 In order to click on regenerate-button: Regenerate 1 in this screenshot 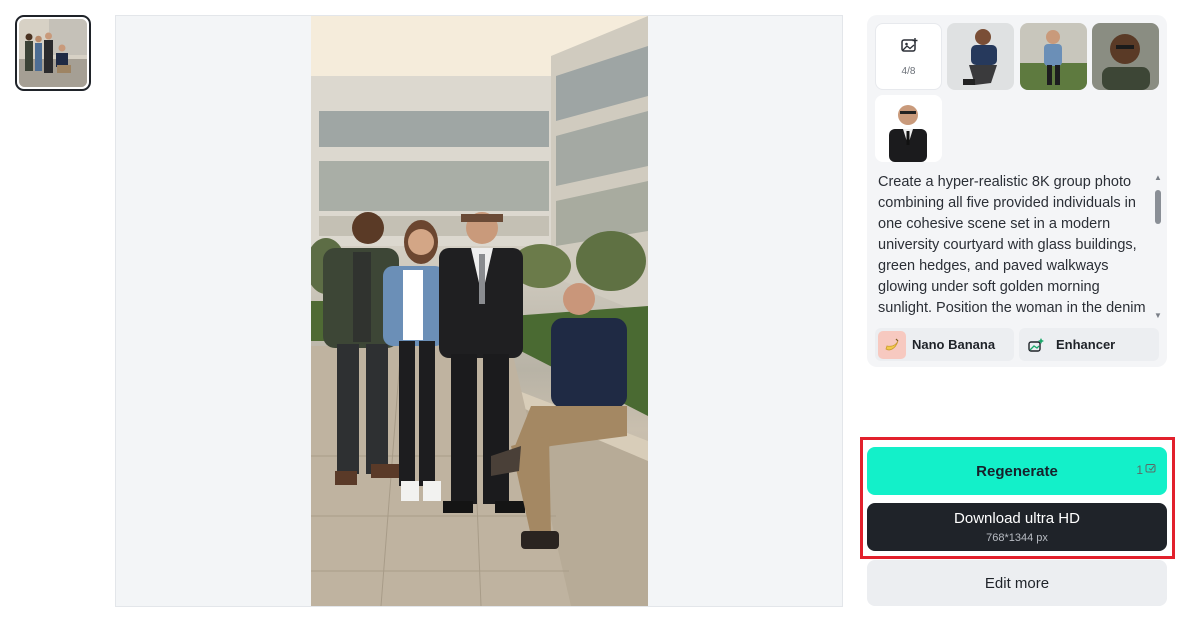, I will do `click(1017, 471)`.